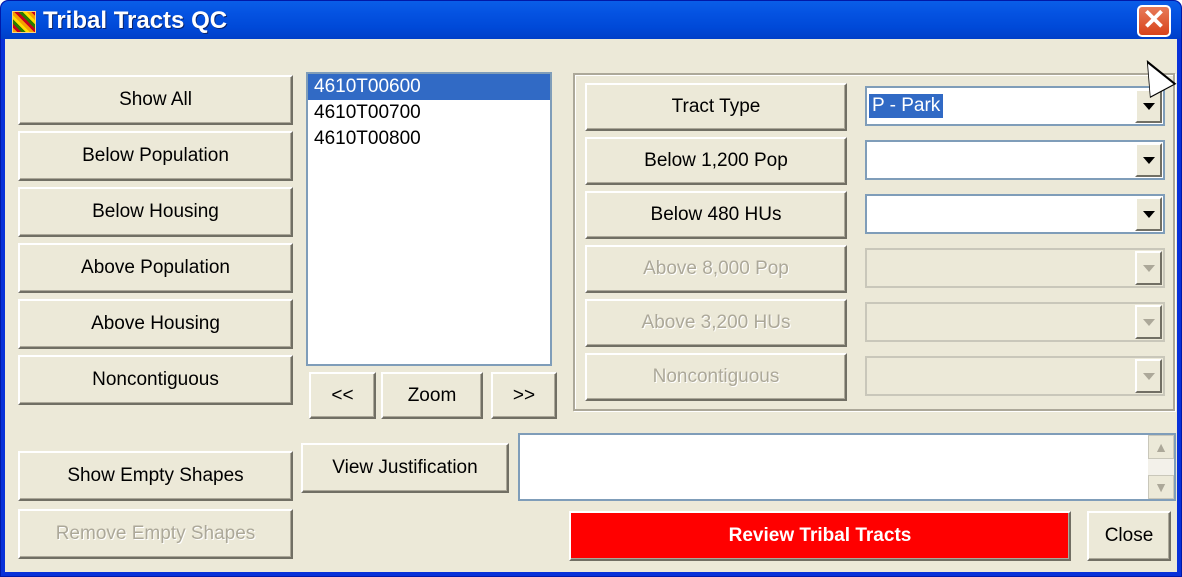  What do you see at coordinates (847, 467) in the screenshot?
I see `justification-textarea: ▲ ▼` at bounding box center [847, 467].